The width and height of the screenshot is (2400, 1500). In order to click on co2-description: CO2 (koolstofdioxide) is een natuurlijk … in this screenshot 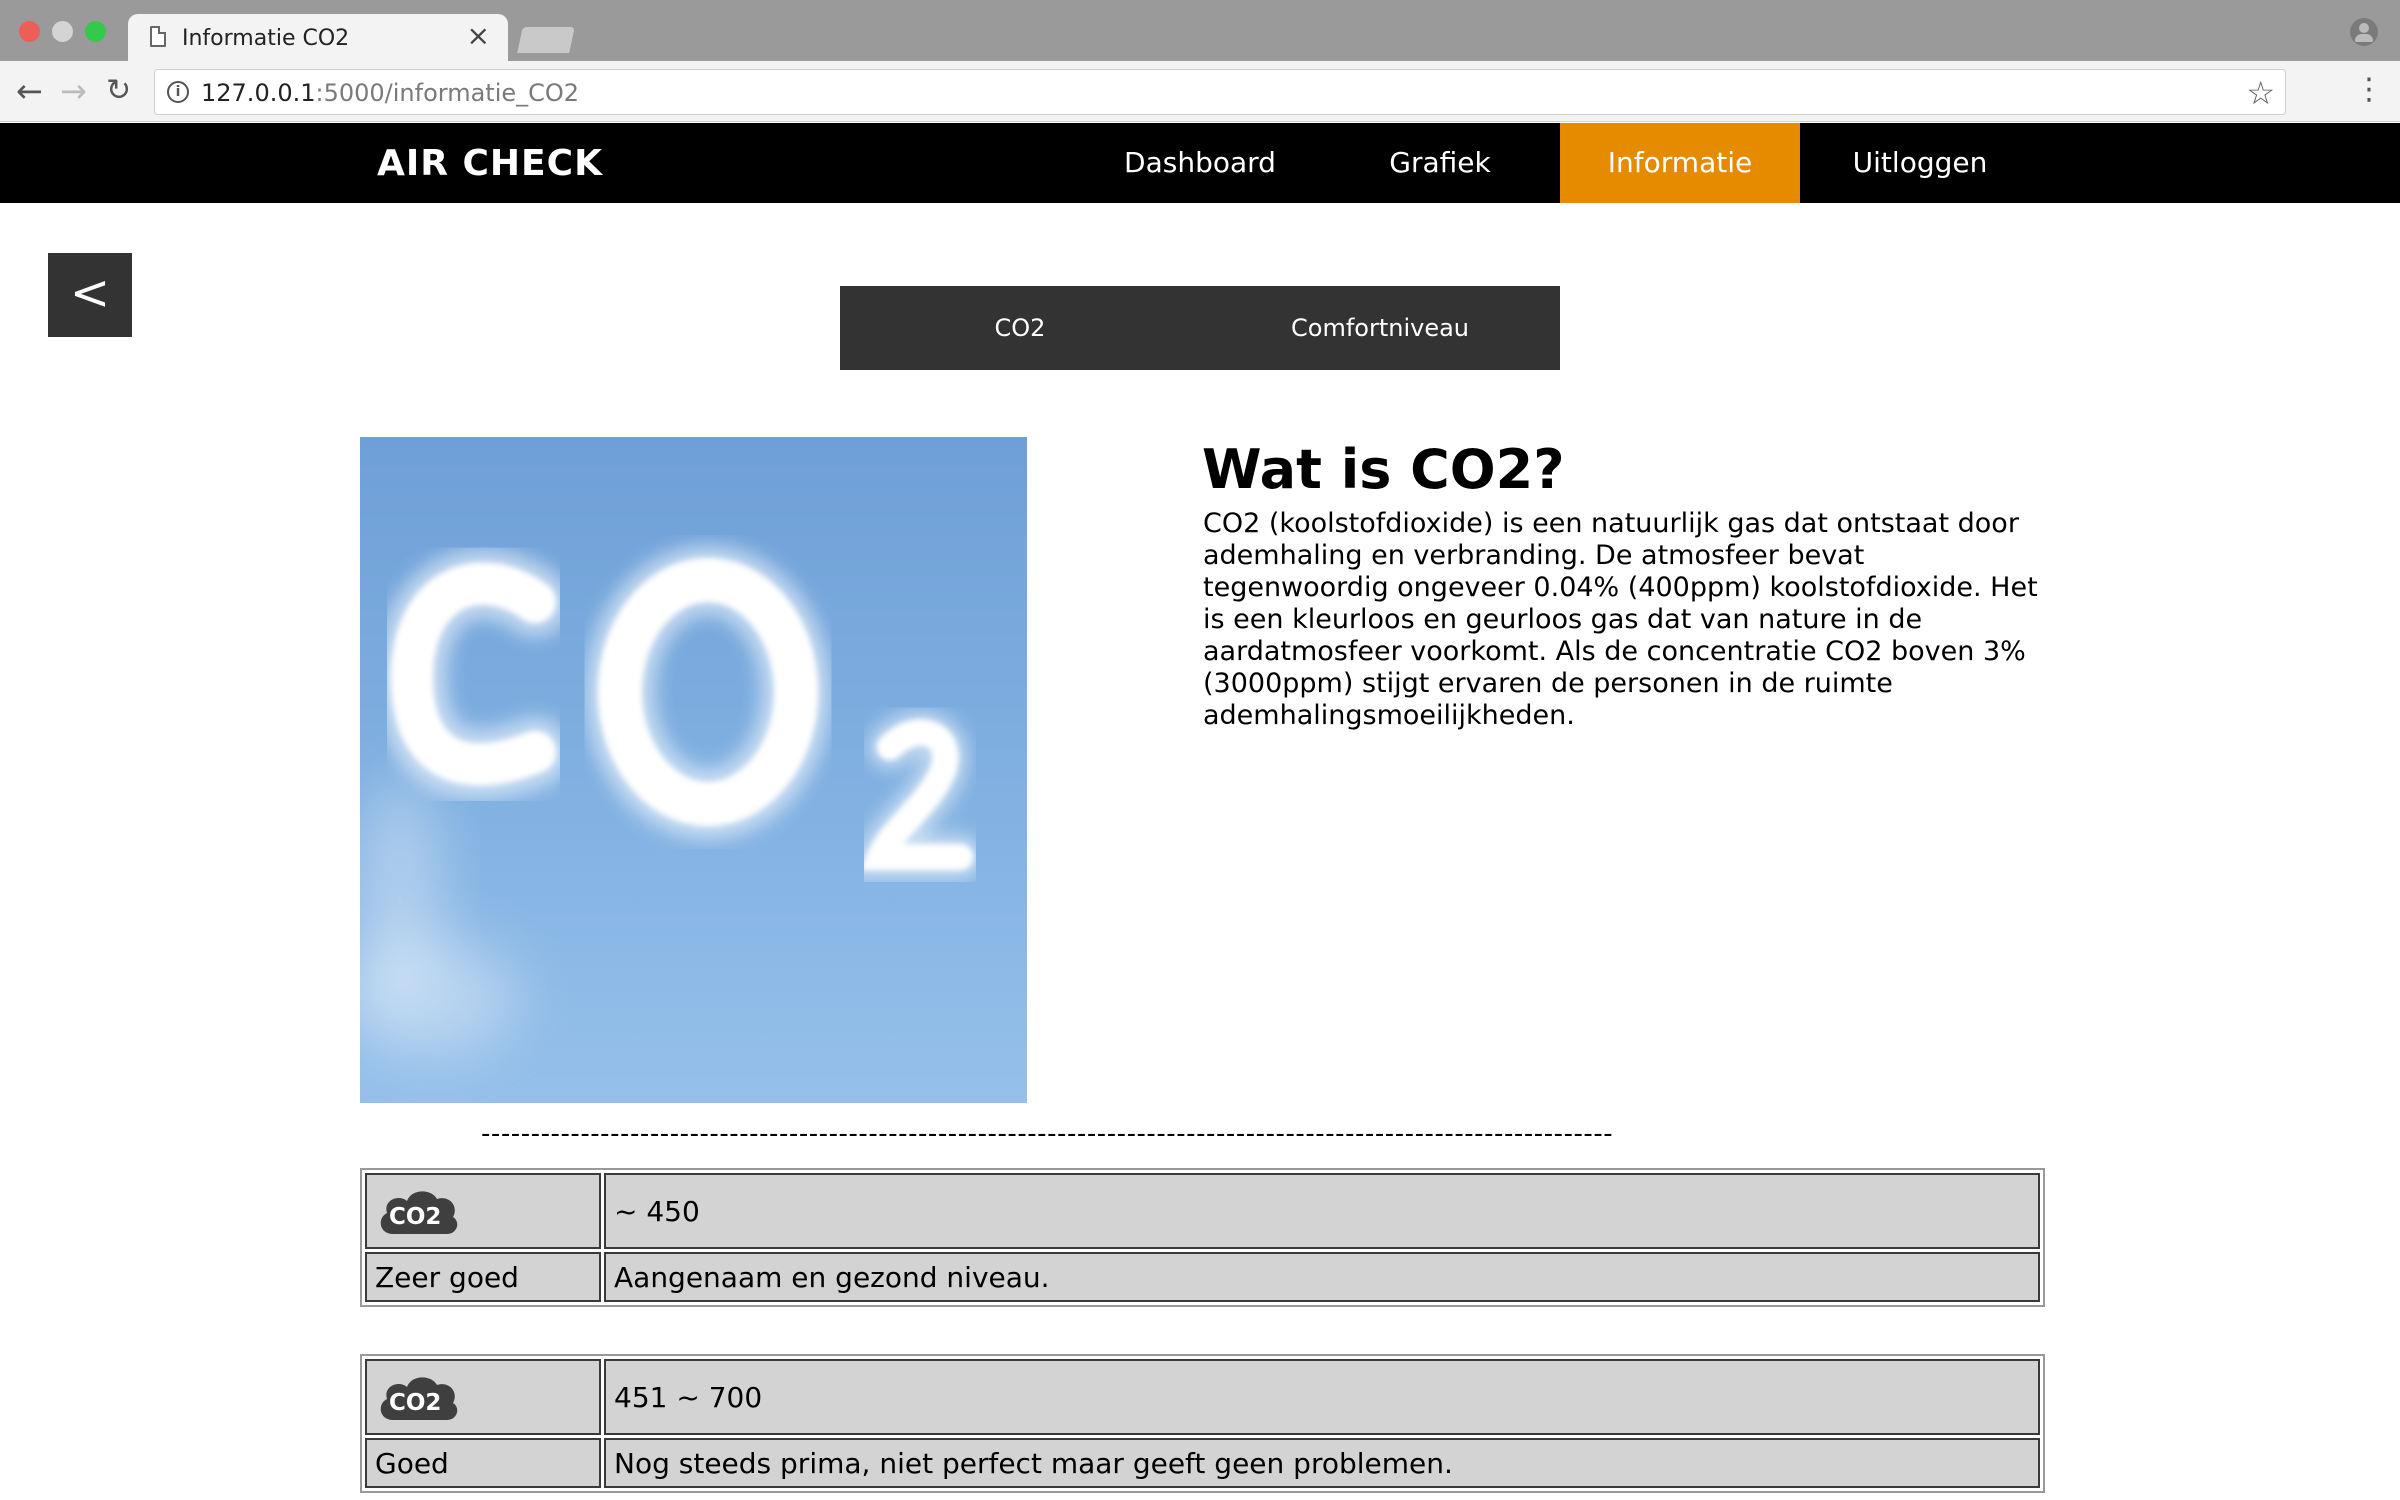, I will do `click(1620, 619)`.